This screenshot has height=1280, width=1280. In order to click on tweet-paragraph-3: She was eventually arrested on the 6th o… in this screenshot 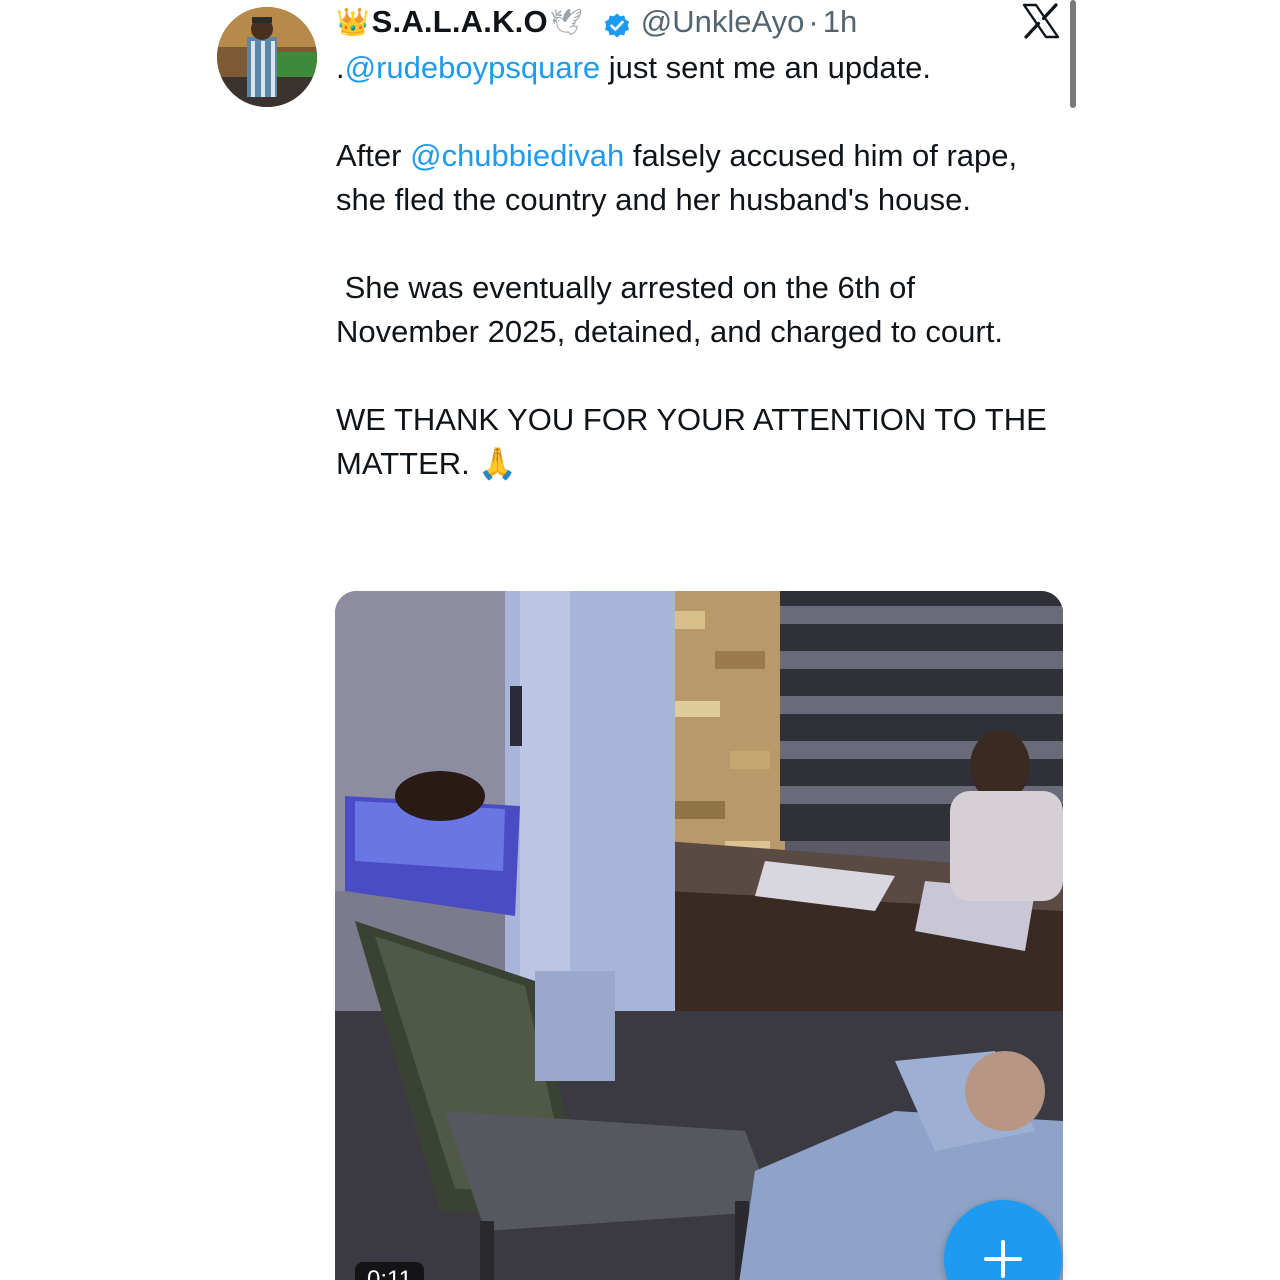, I will do `click(669, 309)`.